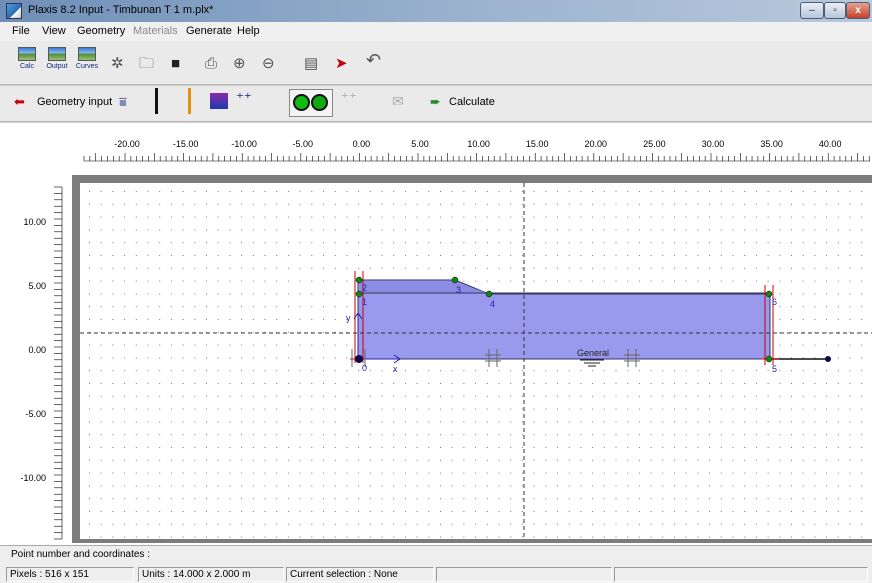  What do you see at coordinates (301, 102) in the screenshot?
I see `green-circle-icon` at bounding box center [301, 102].